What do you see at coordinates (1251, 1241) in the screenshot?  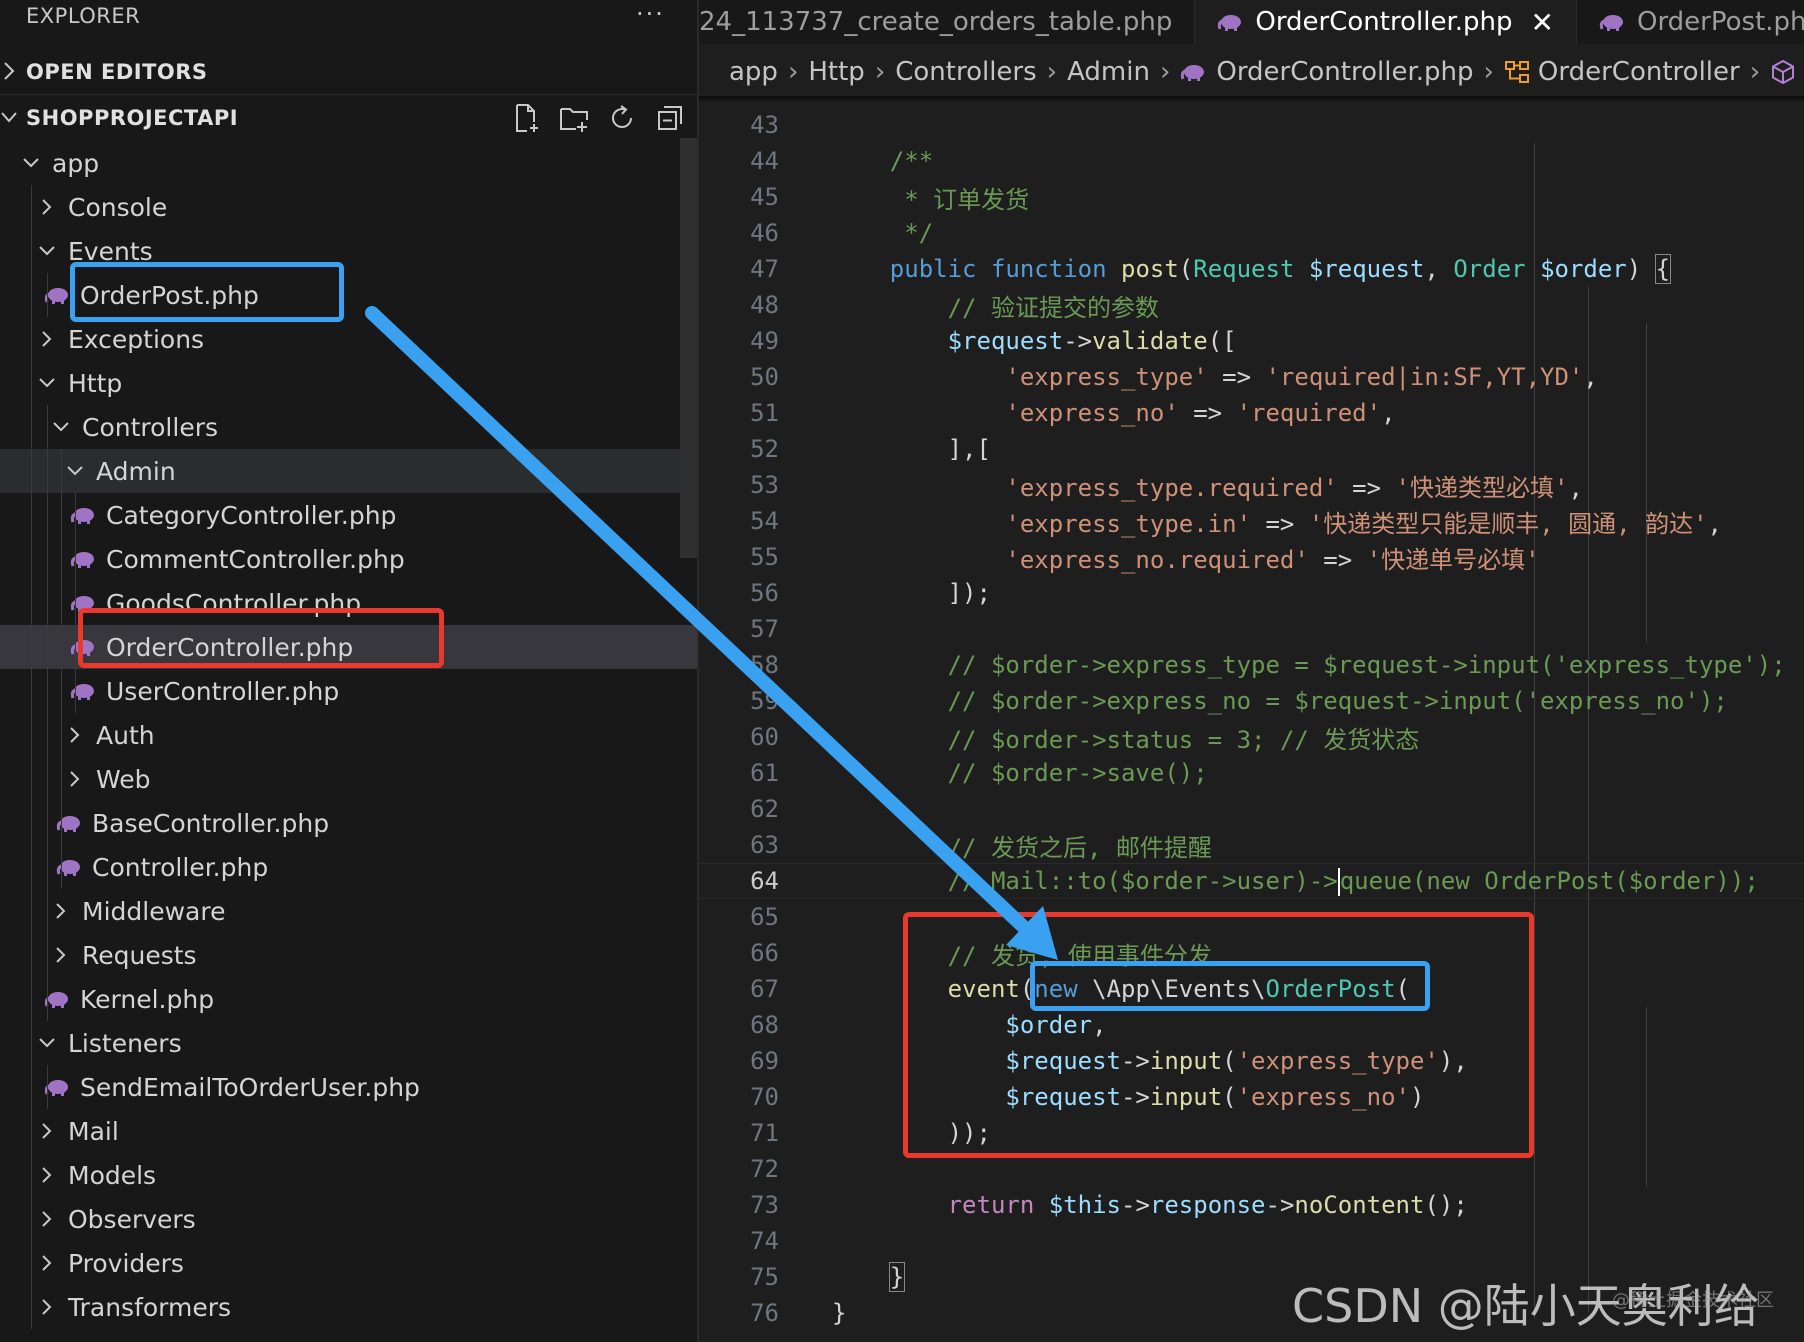 I see `code-line: 74` at bounding box center [1251, 1241].